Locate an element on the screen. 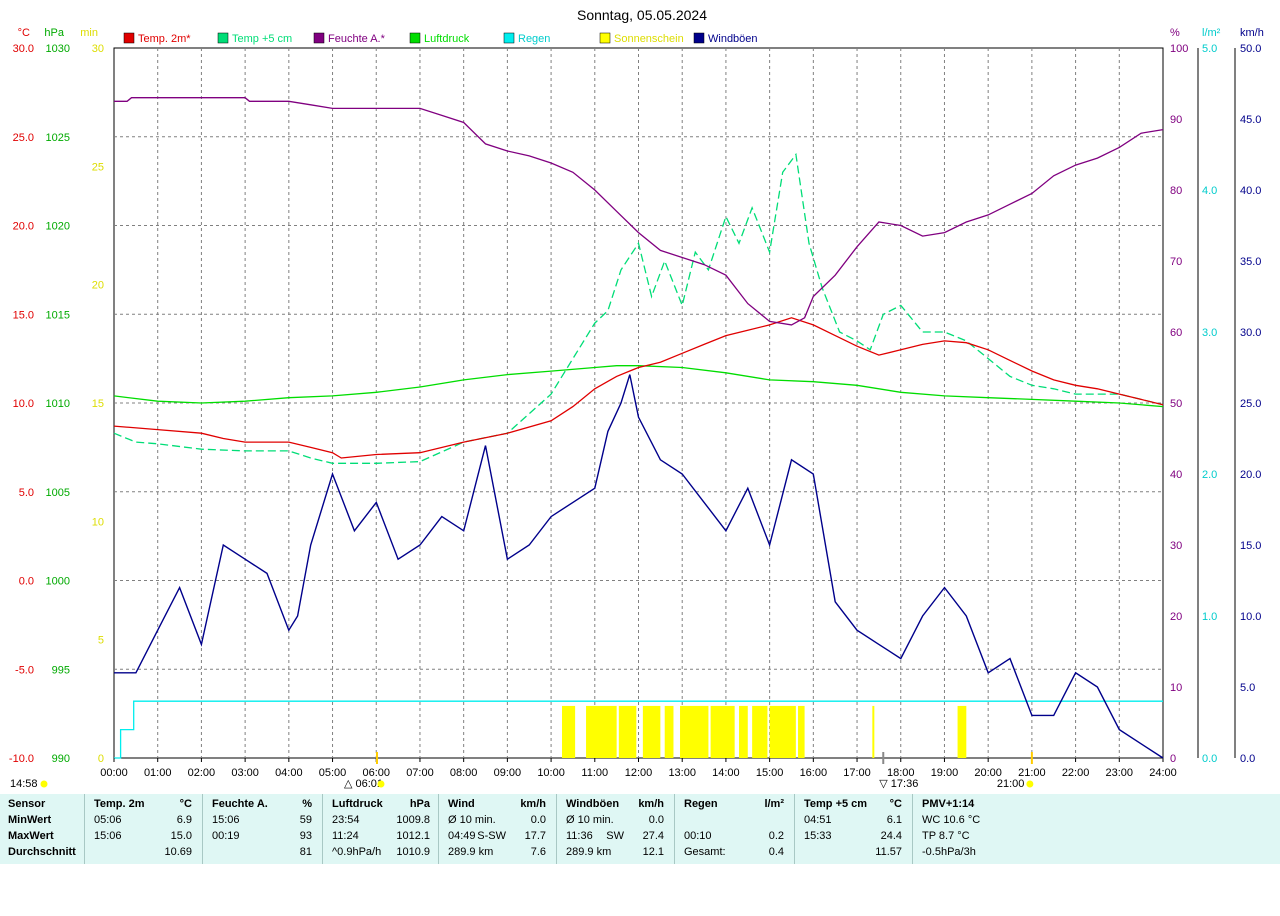  right-axis-tick: 35.0 is located at coordinates (1250, 262).